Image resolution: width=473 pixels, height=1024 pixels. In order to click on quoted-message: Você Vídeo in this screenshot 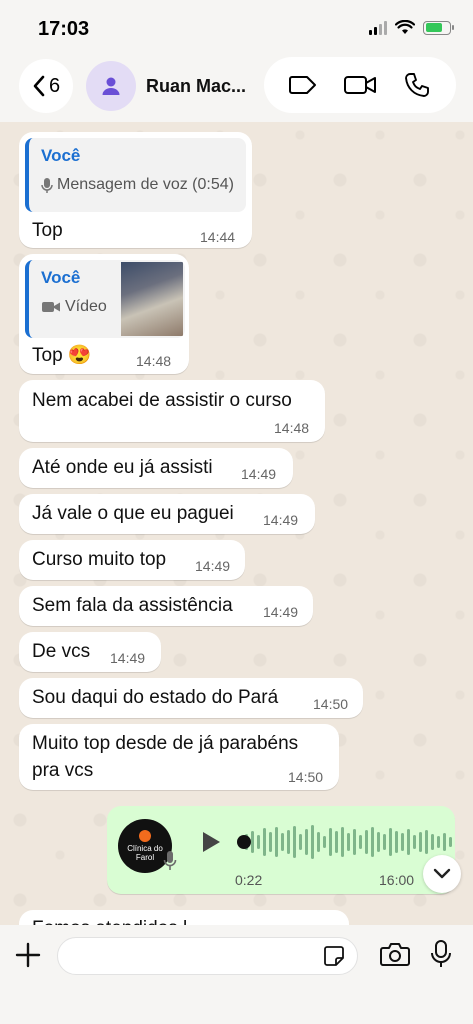, I will do `click(105, 299)`.